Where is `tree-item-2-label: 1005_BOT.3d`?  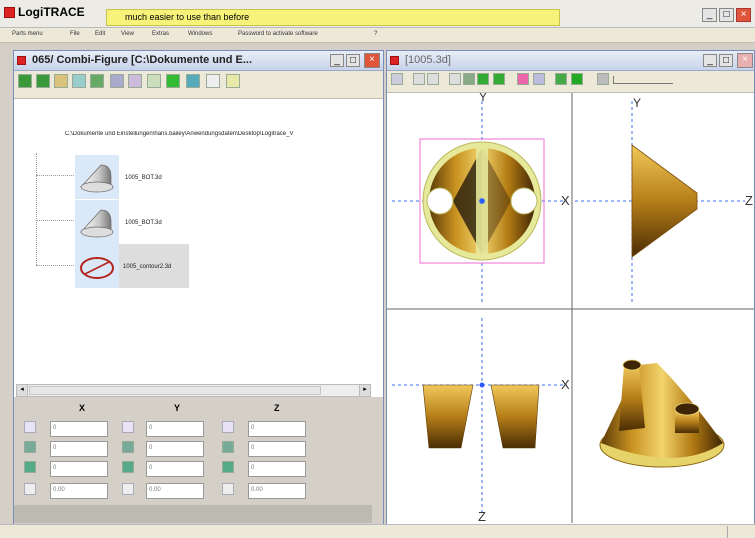
tree-item-2-label: 1005_BOT.3d is located at coordinates (143, 223).